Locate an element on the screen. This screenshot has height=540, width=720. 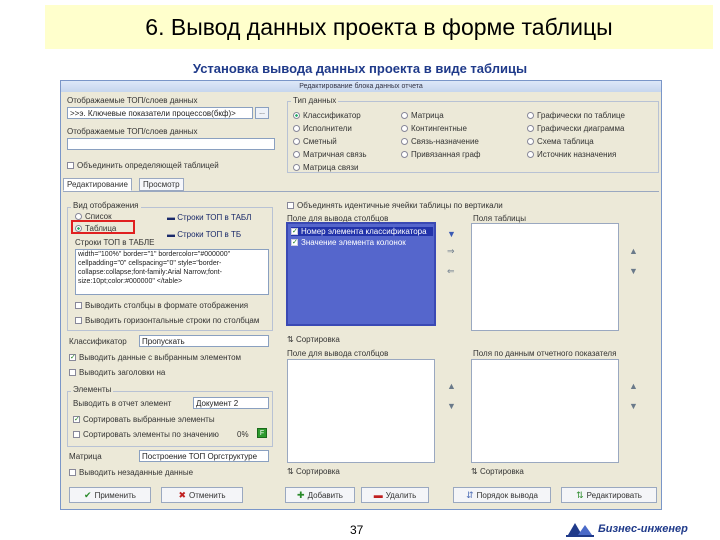
add-button: ✚ Добавить is located at coordinates (320, 495).